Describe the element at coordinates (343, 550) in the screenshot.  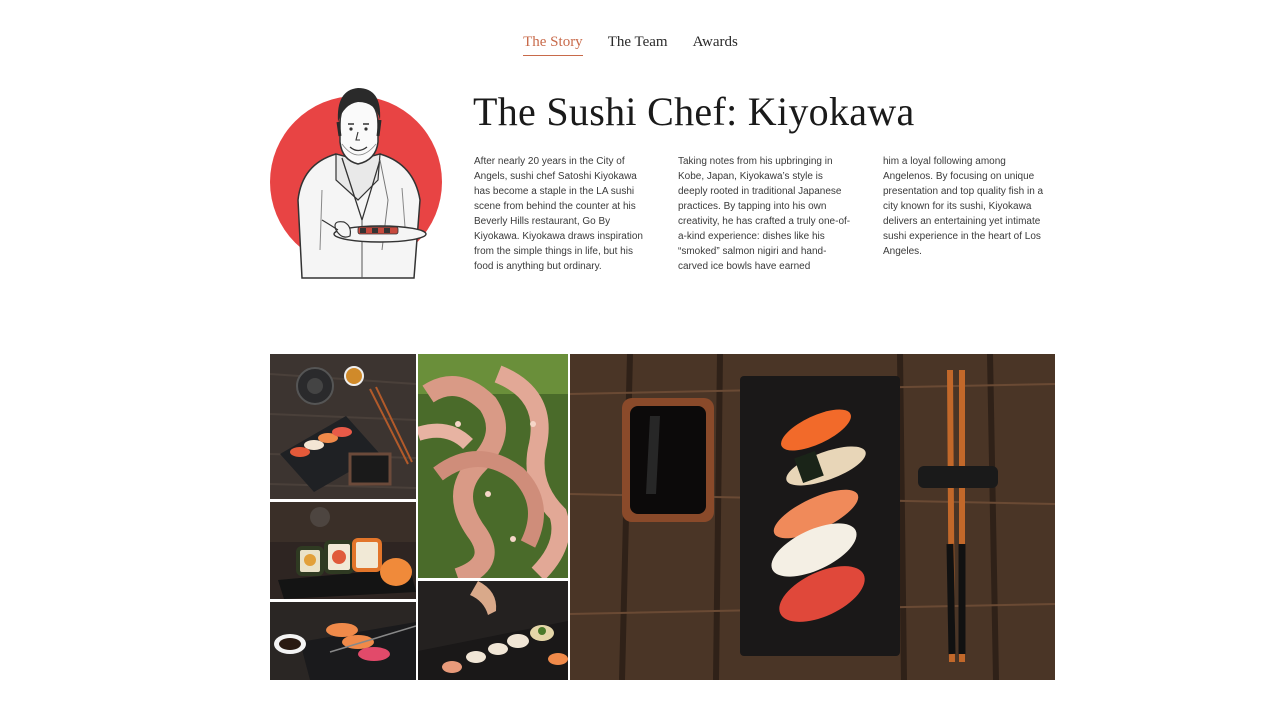
I see `sushi-rolls-photo` at that location.